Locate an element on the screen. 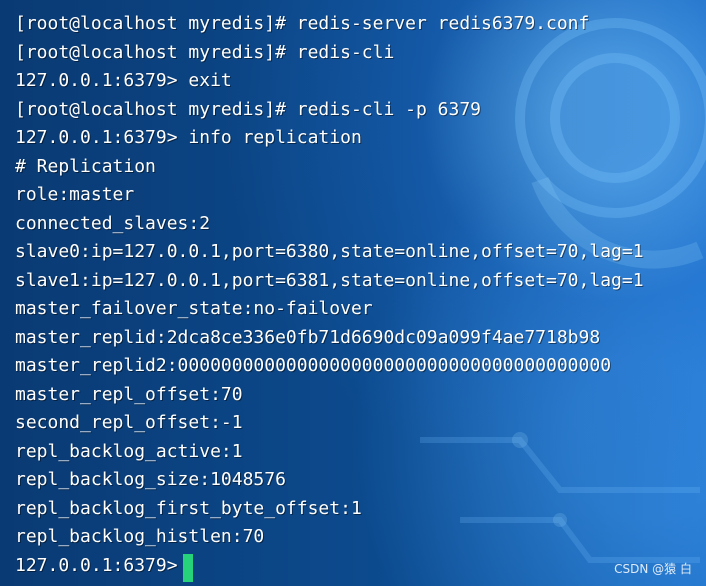 This screenshot has height=586, width=706. terminal-line-05: 127.0.0.1:6379> info replication is located at coordinates (188, 137).